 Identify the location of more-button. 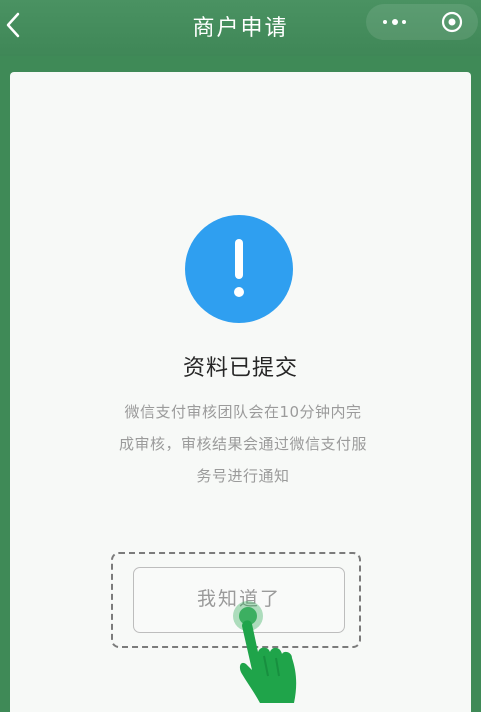
(394, 22).